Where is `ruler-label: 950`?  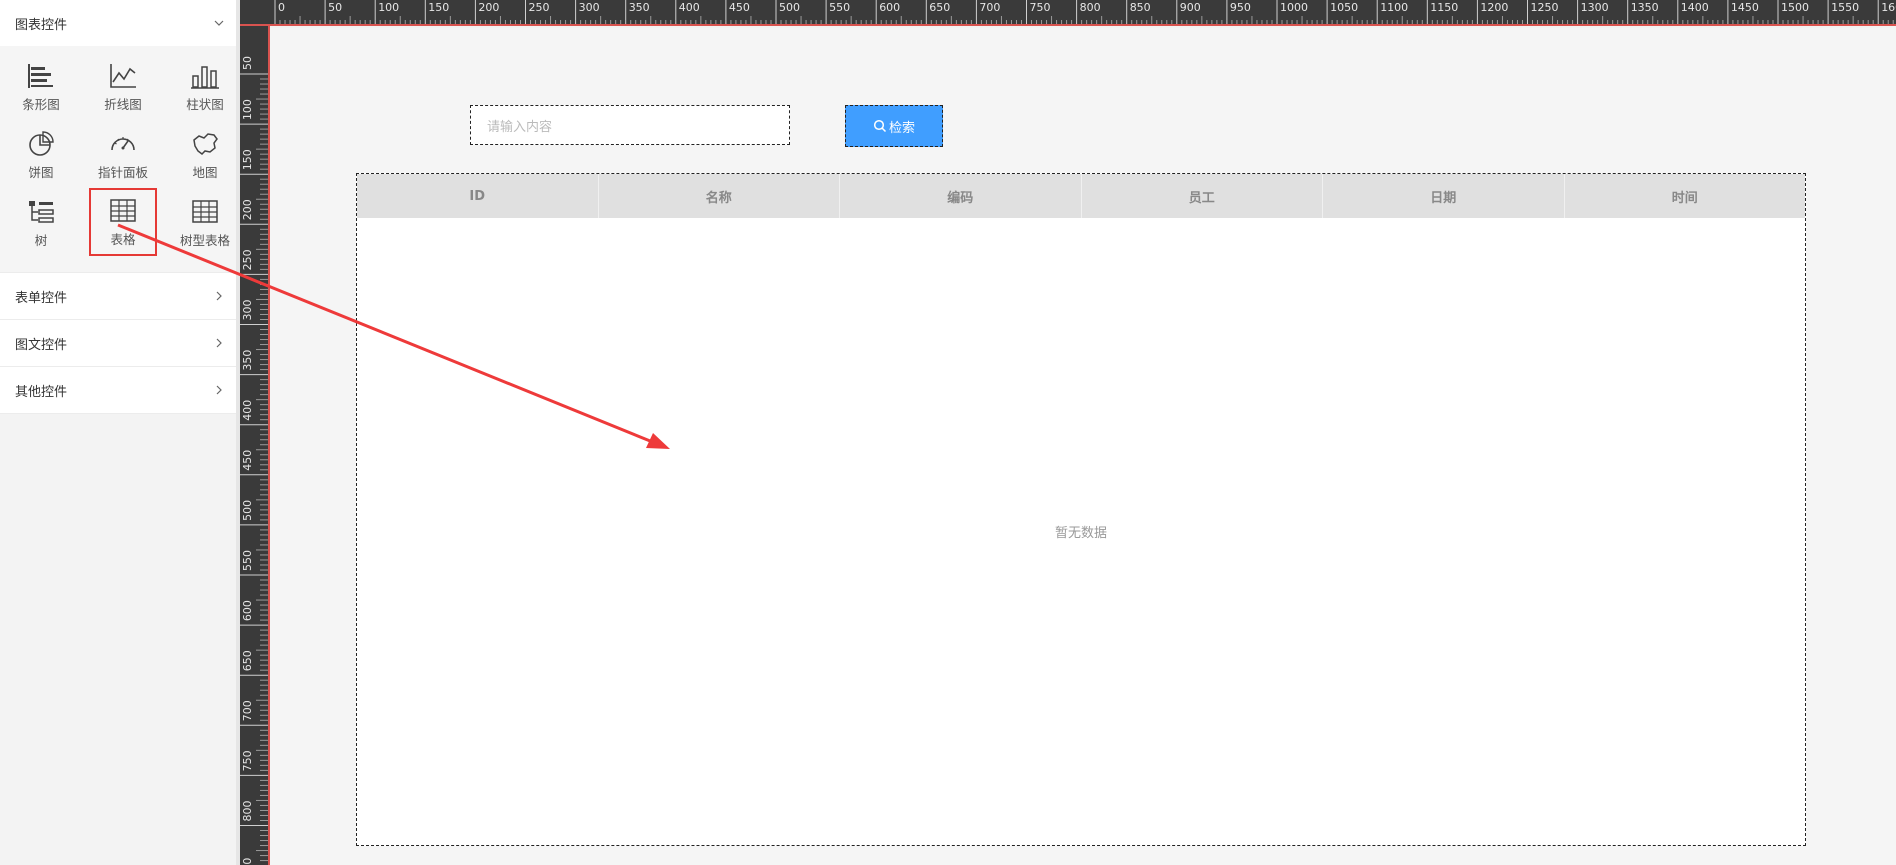
ruler-label: 950 is located at coordinates (1240, 7).